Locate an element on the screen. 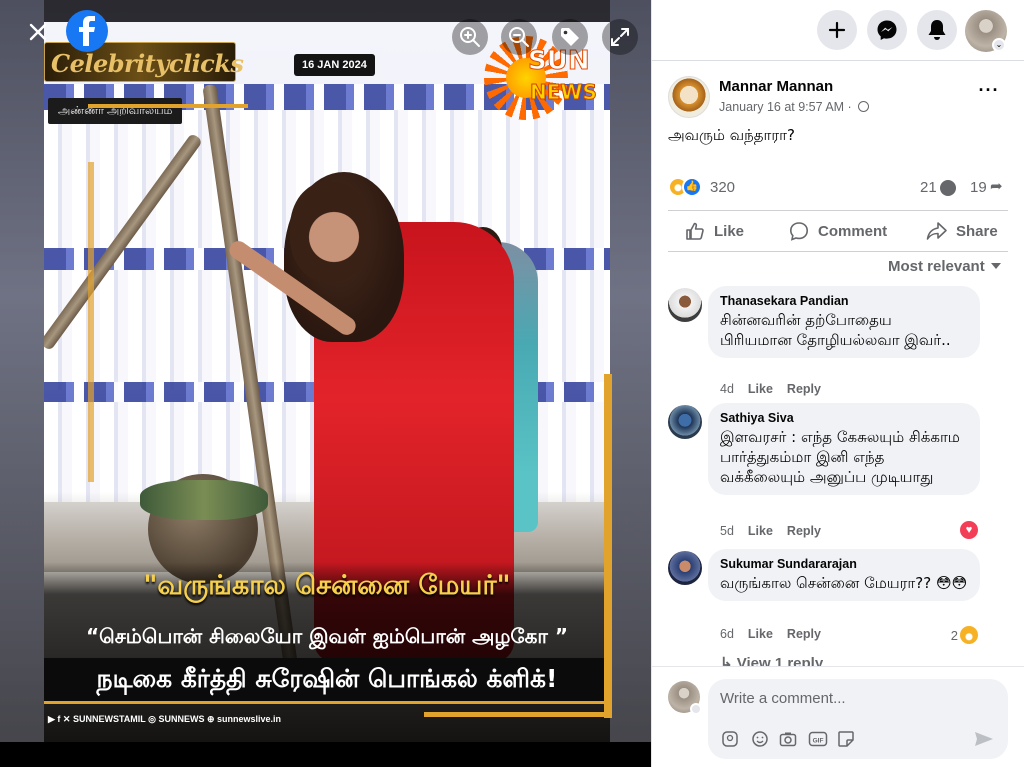  gif-icon: GIF is located at coordinates (818, 739).